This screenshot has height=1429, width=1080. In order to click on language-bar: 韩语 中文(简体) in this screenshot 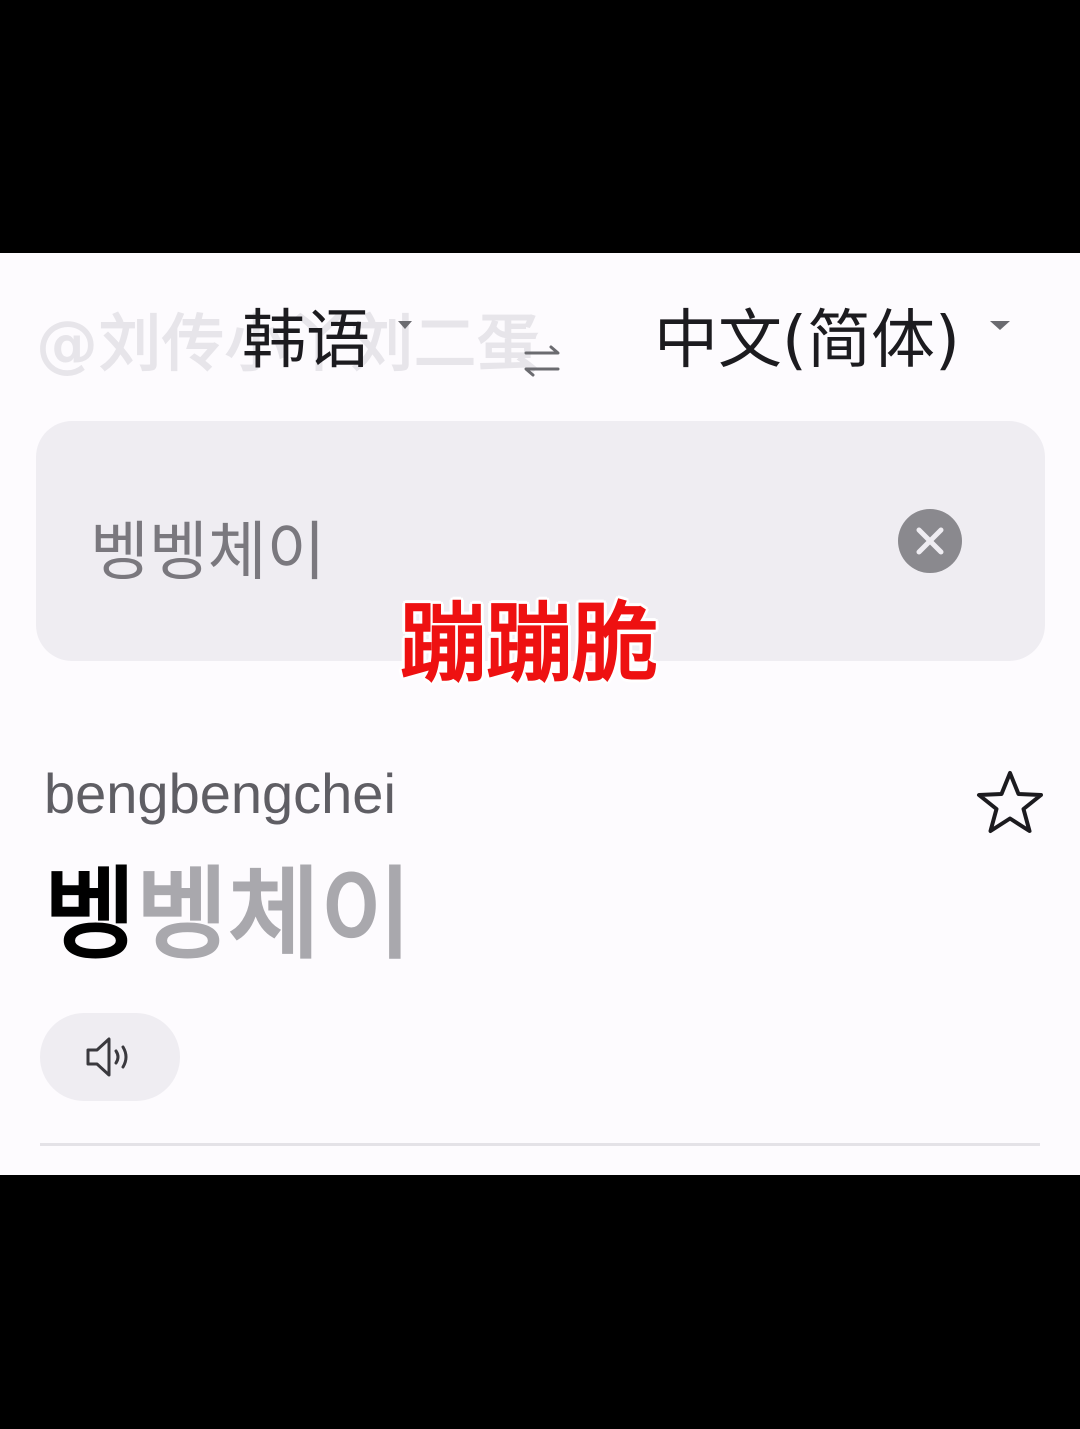, I will do `click(540, 328)`.